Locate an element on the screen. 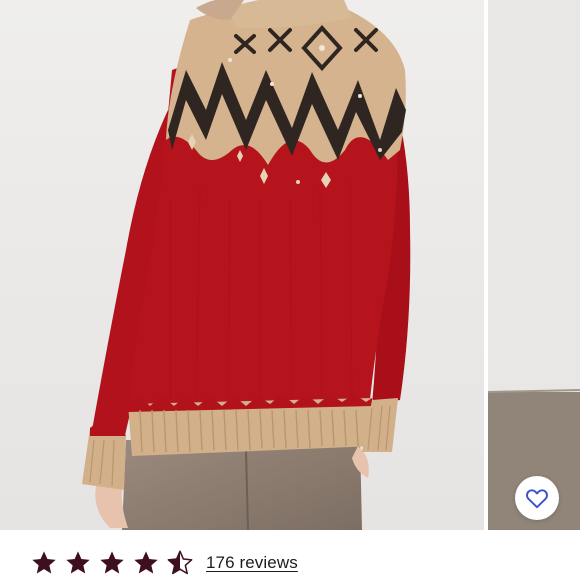 The width and height of the screenshot is (580, 580). rating-row: 176 reviews is located at coordinates (164, 563).